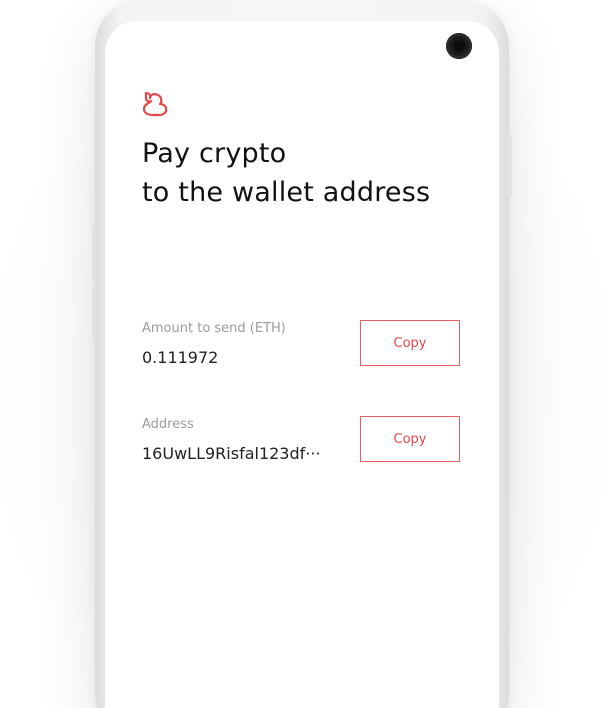  Describe the element at coordinates (459, 46) in the screenshot. I see `front-camera` at that location.